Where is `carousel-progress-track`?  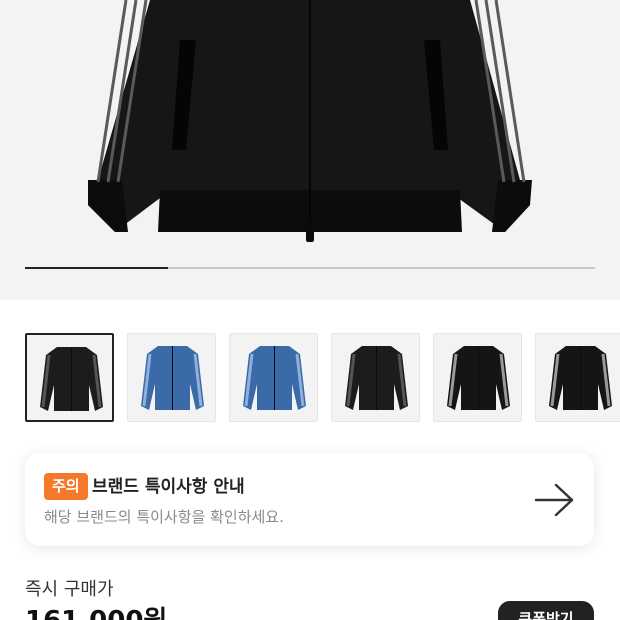
carousel-progress-track is located at coordinates (310, 268).